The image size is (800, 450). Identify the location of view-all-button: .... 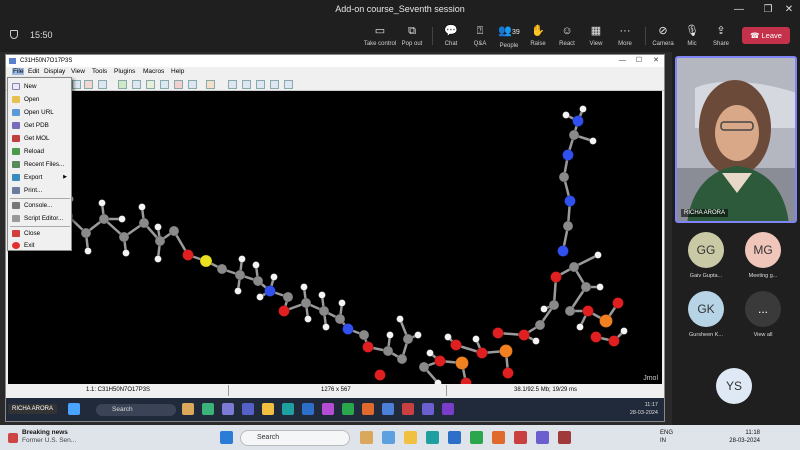
(763, 309).